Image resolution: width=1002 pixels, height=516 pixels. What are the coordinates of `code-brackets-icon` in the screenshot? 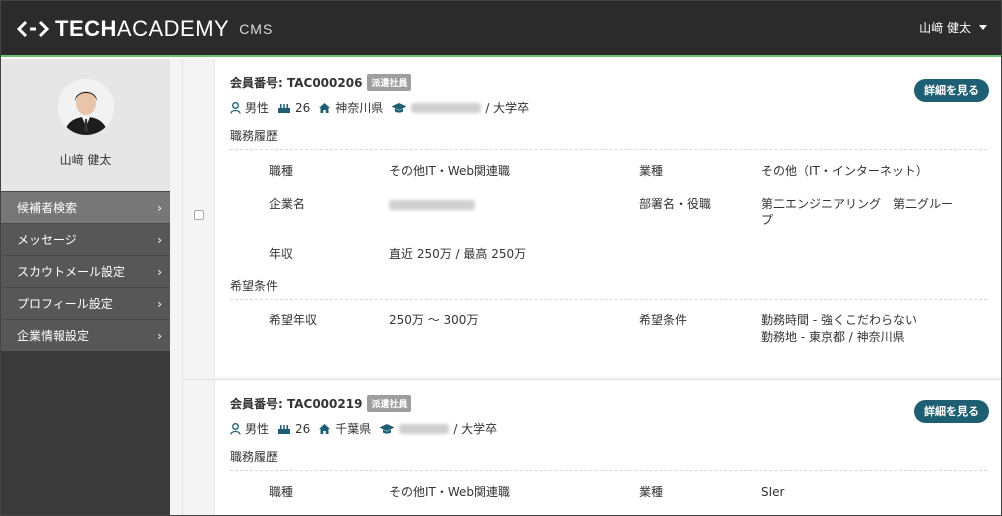 It's located at (33, 29).